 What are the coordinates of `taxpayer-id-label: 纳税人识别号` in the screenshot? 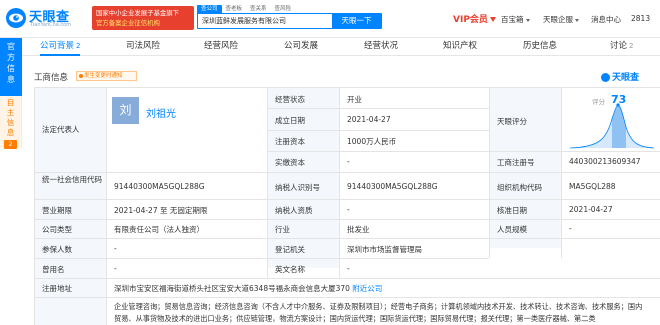 It's located at (297, 187).